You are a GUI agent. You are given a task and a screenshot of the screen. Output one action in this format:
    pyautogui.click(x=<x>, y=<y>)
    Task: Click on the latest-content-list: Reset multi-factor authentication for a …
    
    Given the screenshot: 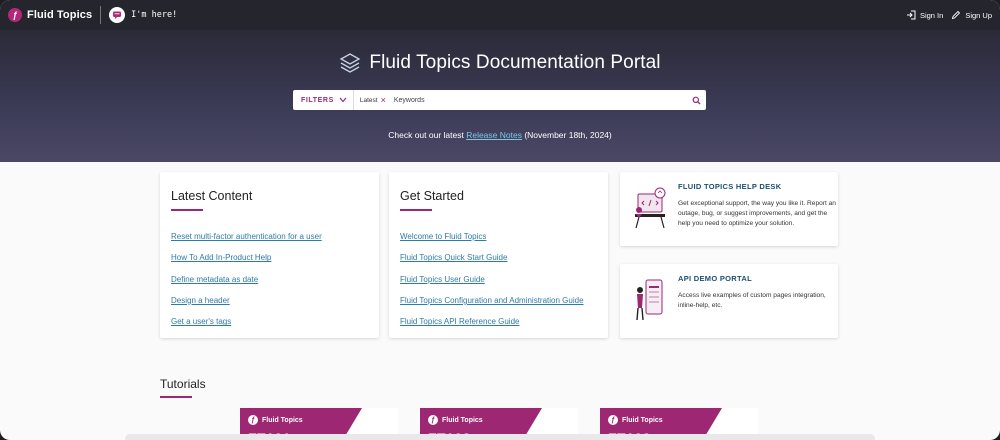 What is the action you would take?
    pyautogui.click(x=246, y=279)
    